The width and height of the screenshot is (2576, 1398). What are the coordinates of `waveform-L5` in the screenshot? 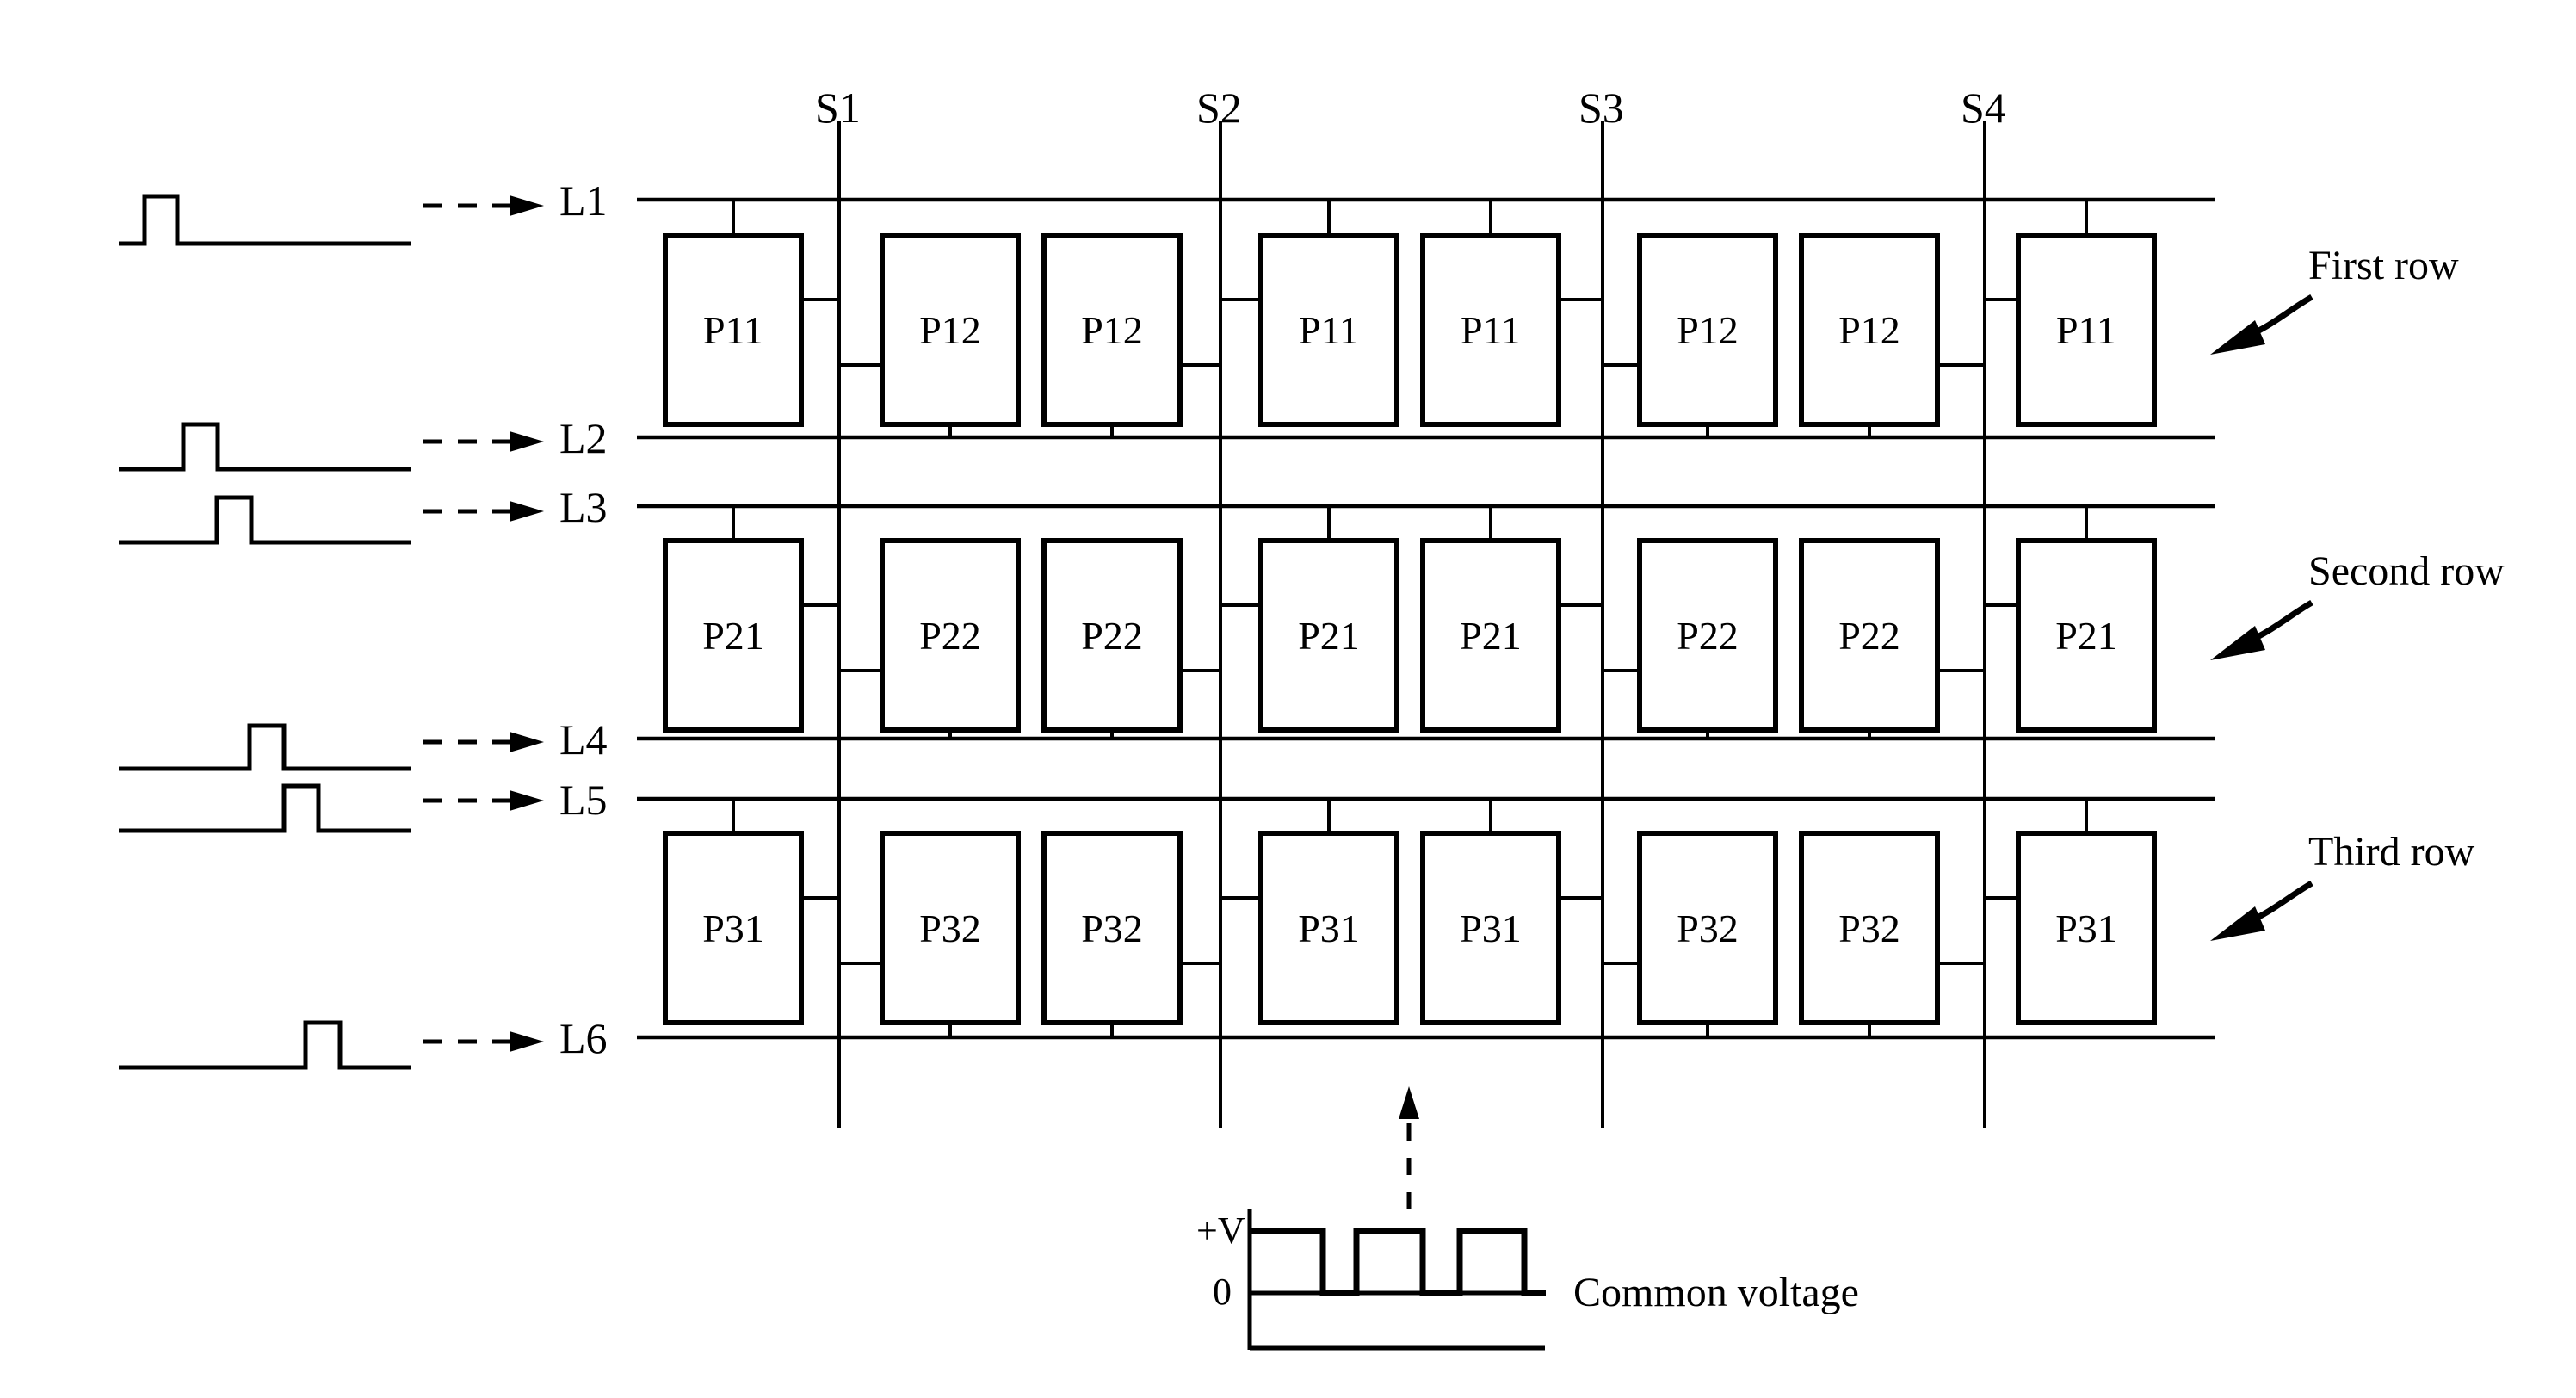 It's located at (265, 808).